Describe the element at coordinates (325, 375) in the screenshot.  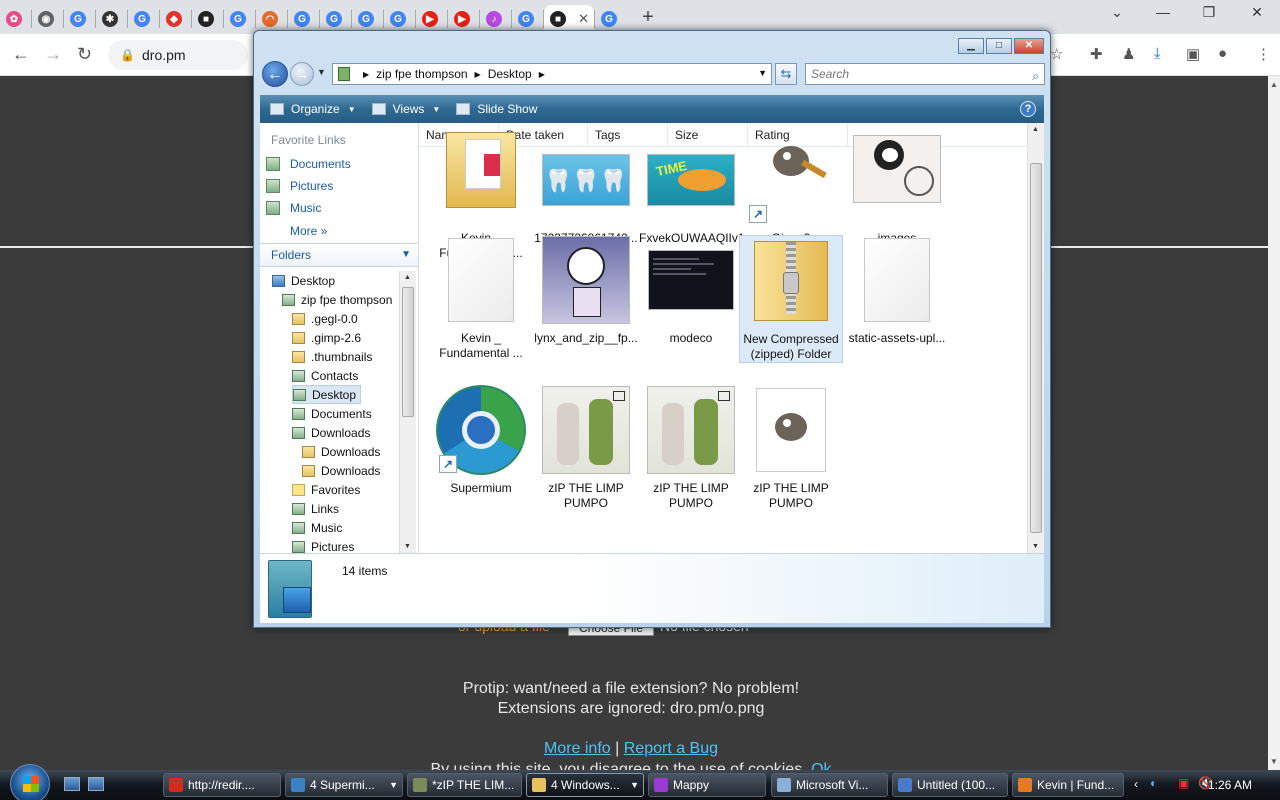
I see `tree-item: Contacts` at that location.